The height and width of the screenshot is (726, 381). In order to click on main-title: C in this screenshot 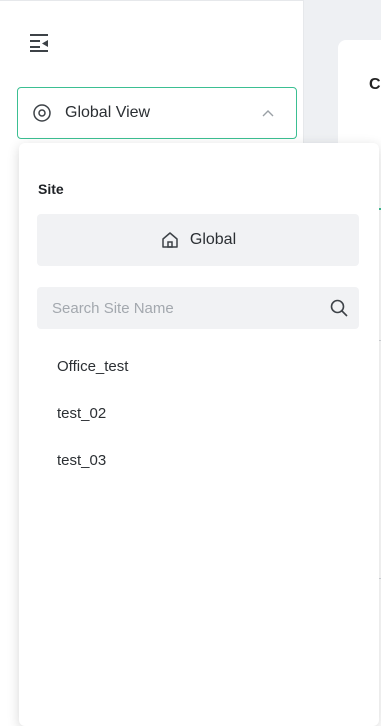, I will do `click(375, 84)`.